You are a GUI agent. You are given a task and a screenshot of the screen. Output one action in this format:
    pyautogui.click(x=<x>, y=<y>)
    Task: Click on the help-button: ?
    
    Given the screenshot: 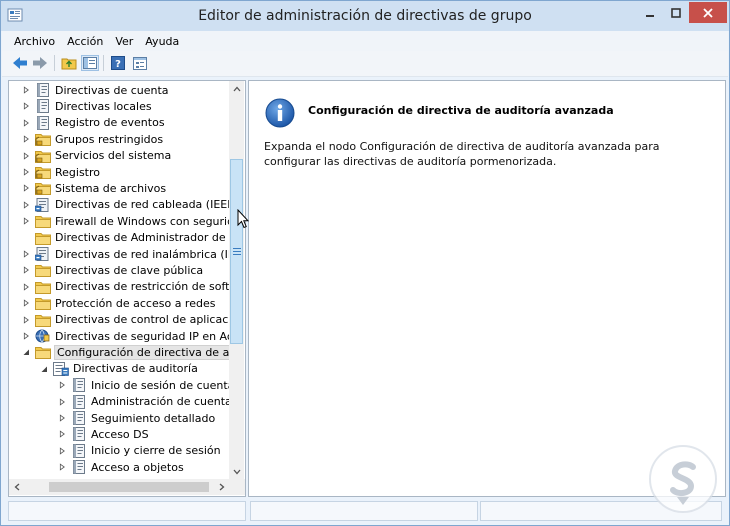 What is the action you would take?
    pyautogui.click(x=118, y=63)
    